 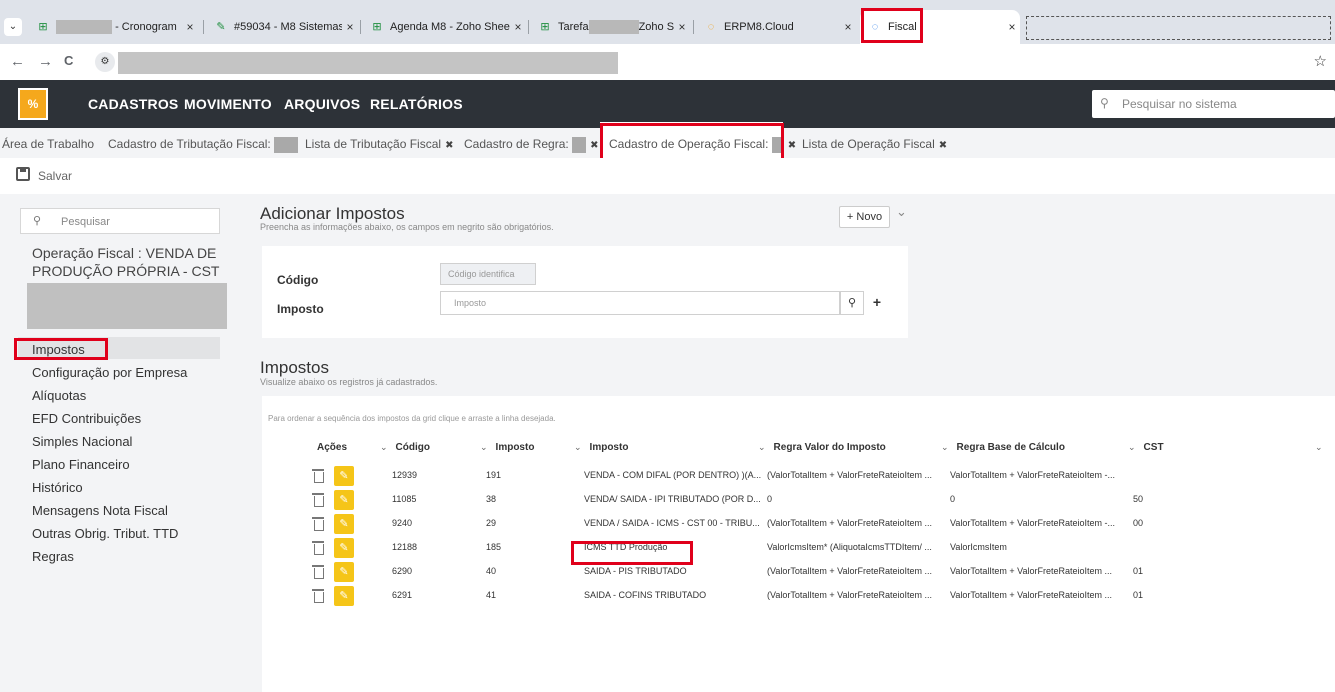 I want to click on system-search-input: ⚲ Pesquisar no sistema, so click(x=1213, y=104).